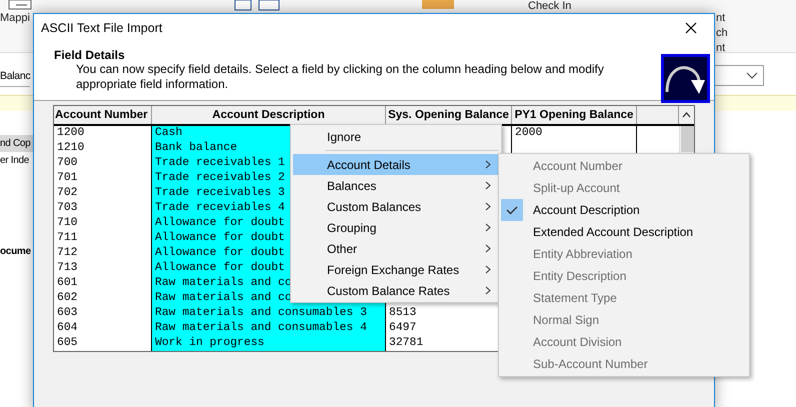  What do you see at coordinates (67, 193) in the screenshot?
I see `table-cell: 702` at bounding box center [67, 193].